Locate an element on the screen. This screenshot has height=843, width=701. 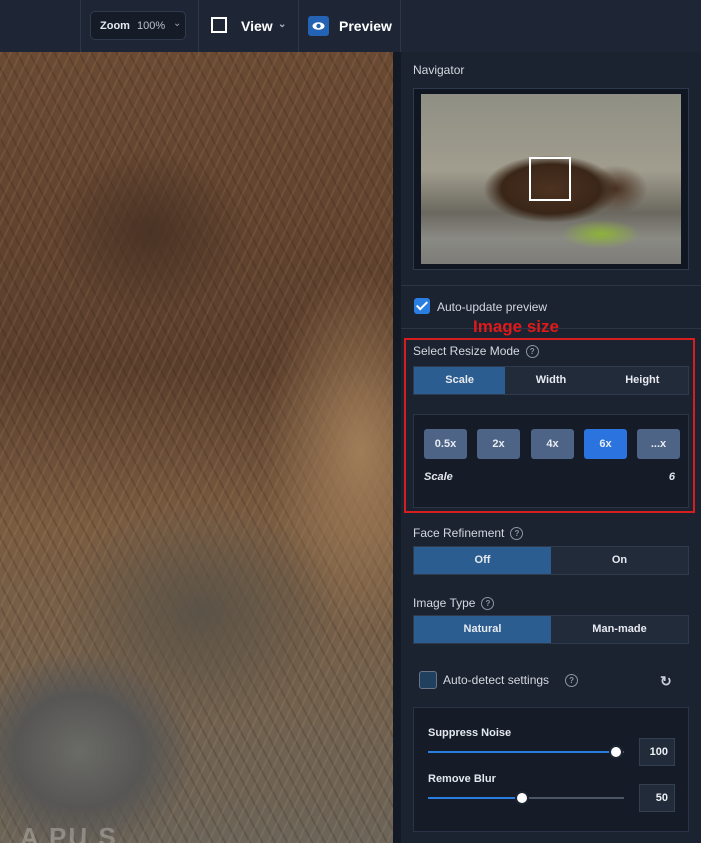
face-refinement-title: Face Refinement? is located at coordinates (468, 533).